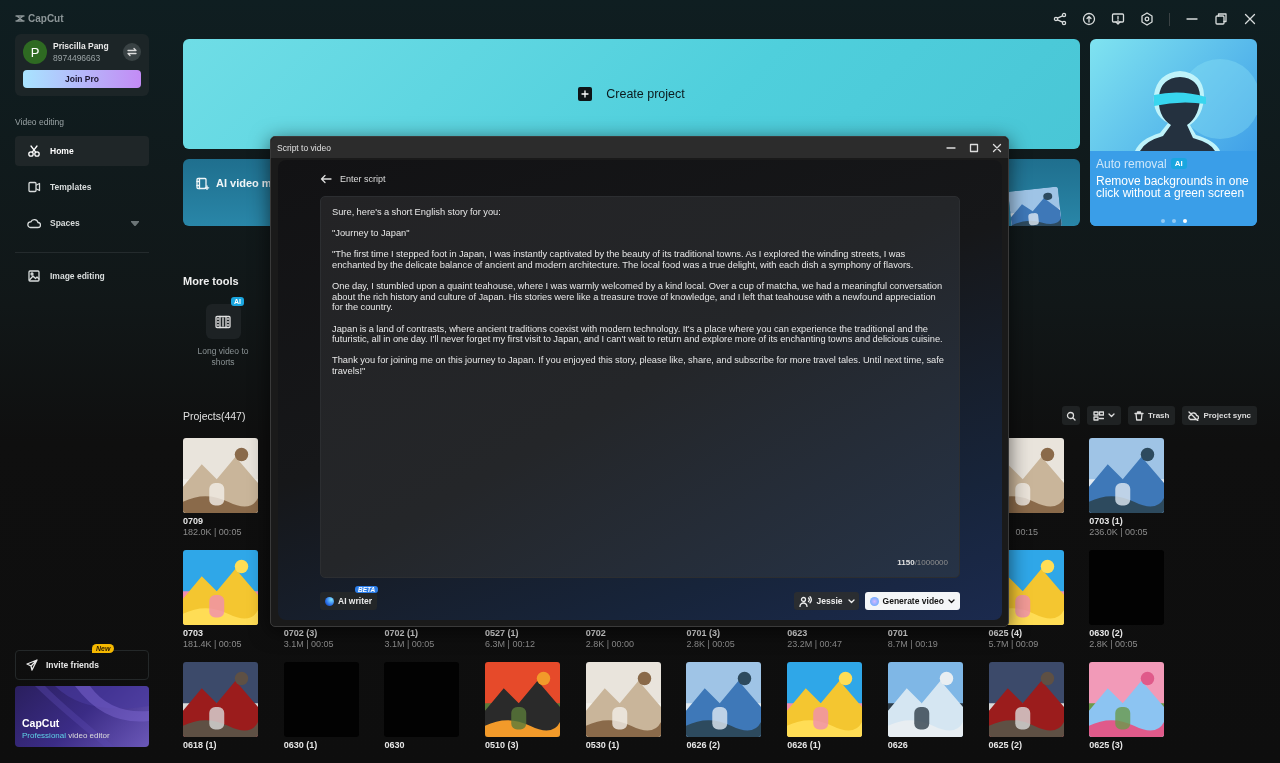 This screenshot has width=1280, height=763. Describe the element at coordinates (1221, 19) in the screenshot. I see `restore-icon` at that location.